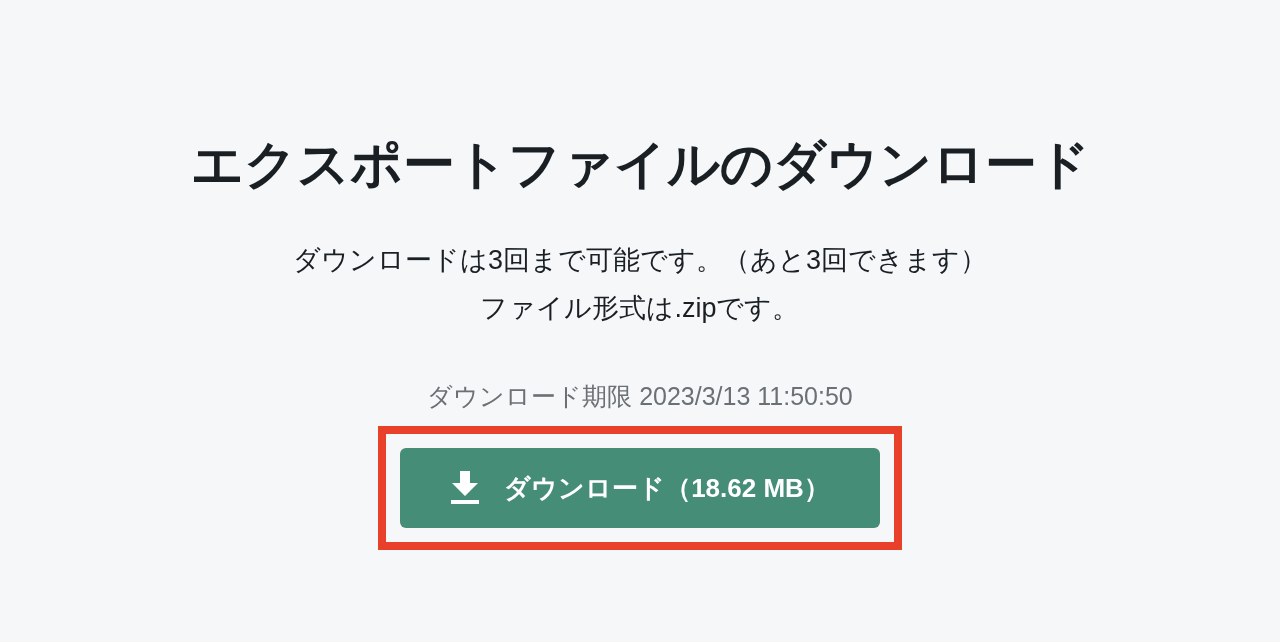 Image resolution: width=1280 pixels, height=642 pixels. What do you see at coordinates (640, 308) in the screenshot?
I see `description-text: ファイル形式は.zipです。` at bounding box center [640, 308].